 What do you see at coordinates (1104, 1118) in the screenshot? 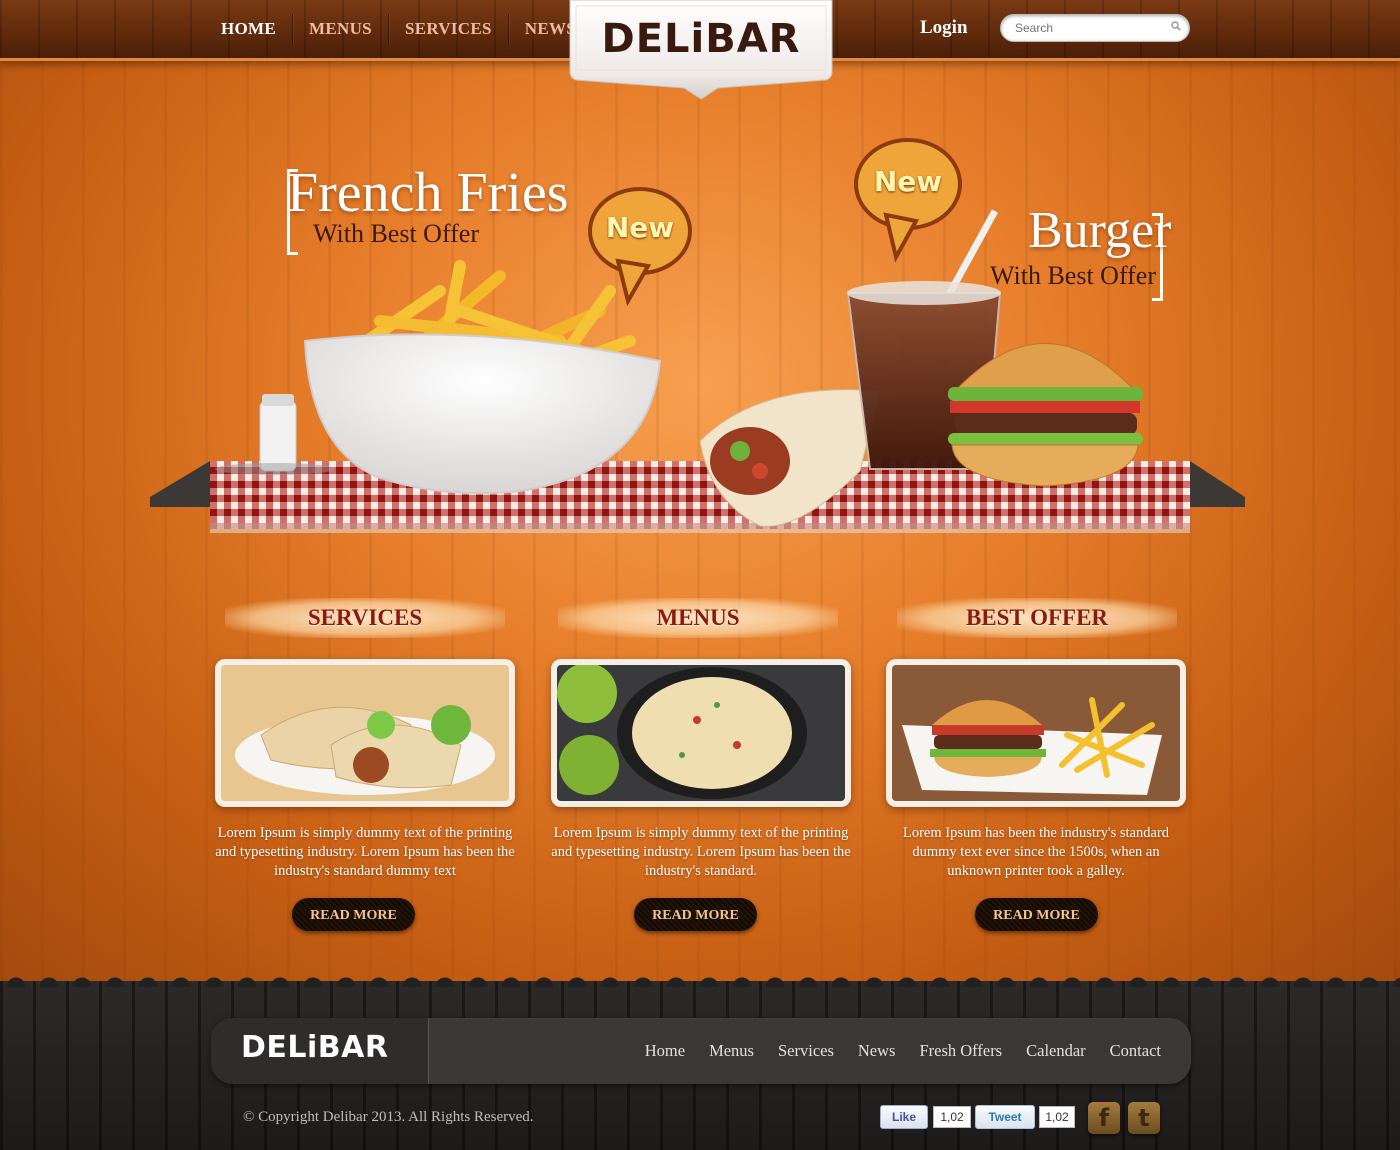
I see `facebook-icon: f` at bounding box center [1104, 1118].